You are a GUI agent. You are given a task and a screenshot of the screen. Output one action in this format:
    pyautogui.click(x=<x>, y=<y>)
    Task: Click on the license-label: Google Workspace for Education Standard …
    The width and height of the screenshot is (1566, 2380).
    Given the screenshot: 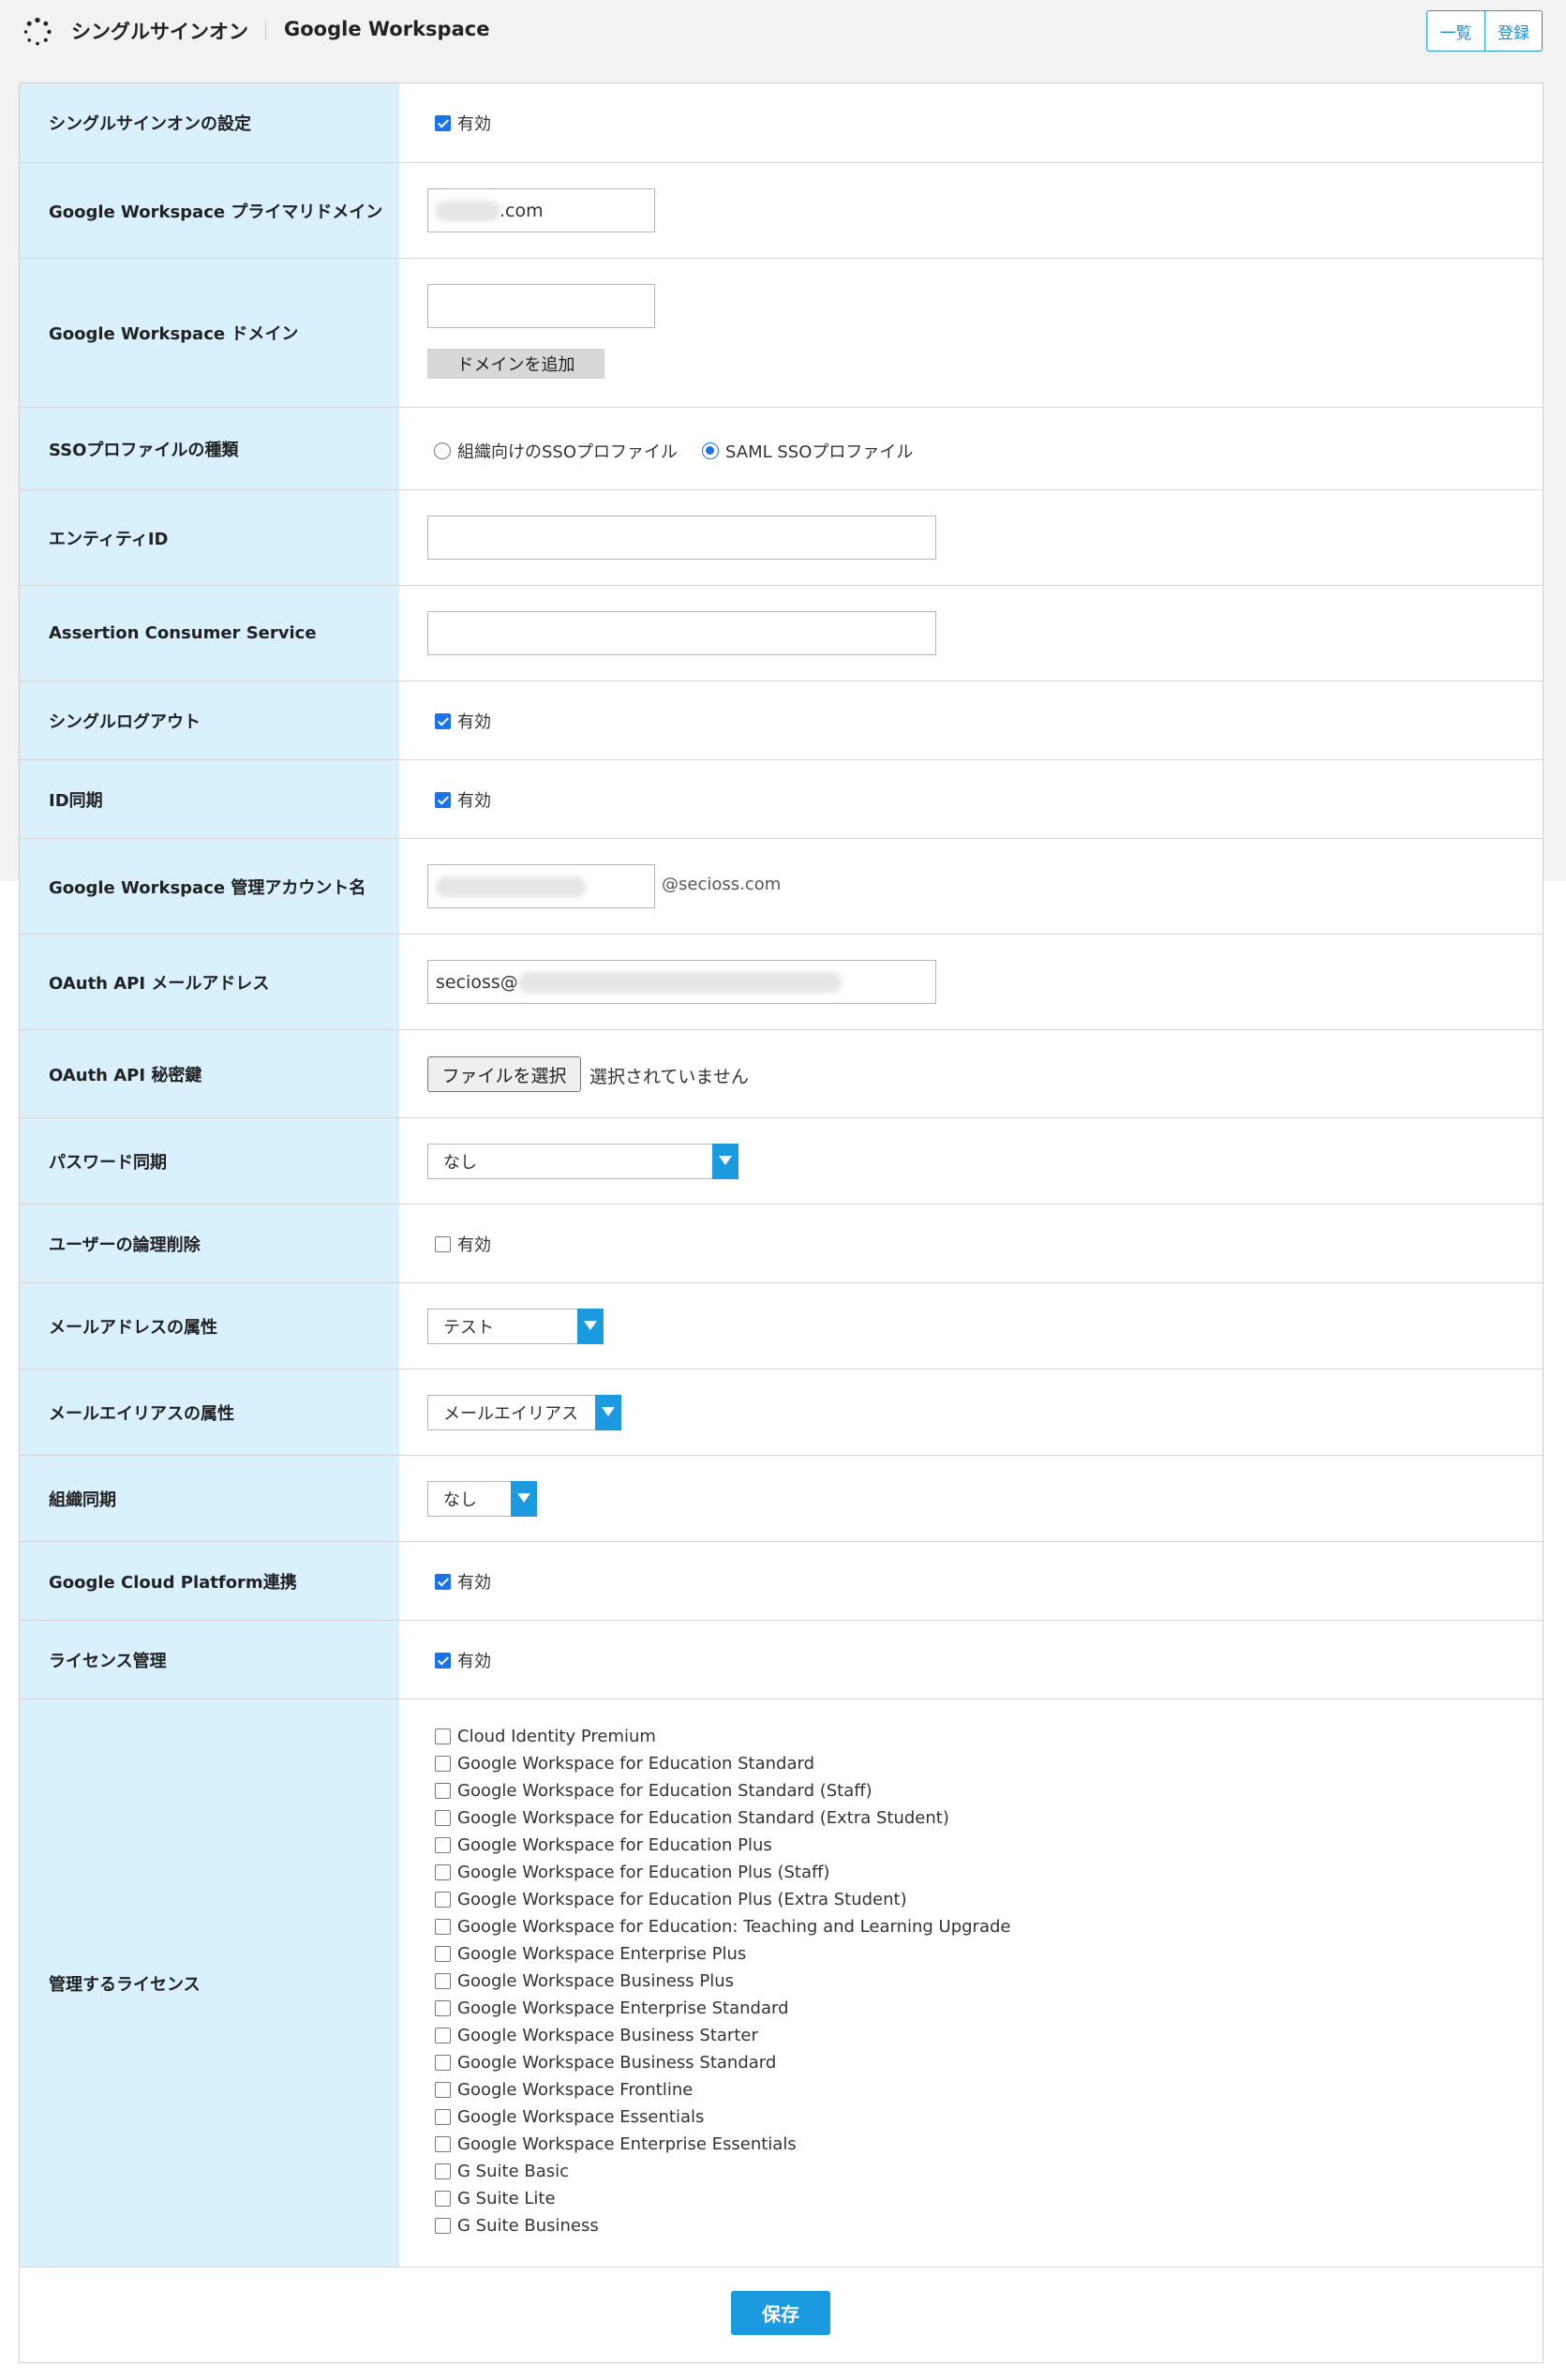 What is the action you would take?
    pyautogui.click(x=703, y=1818)
    